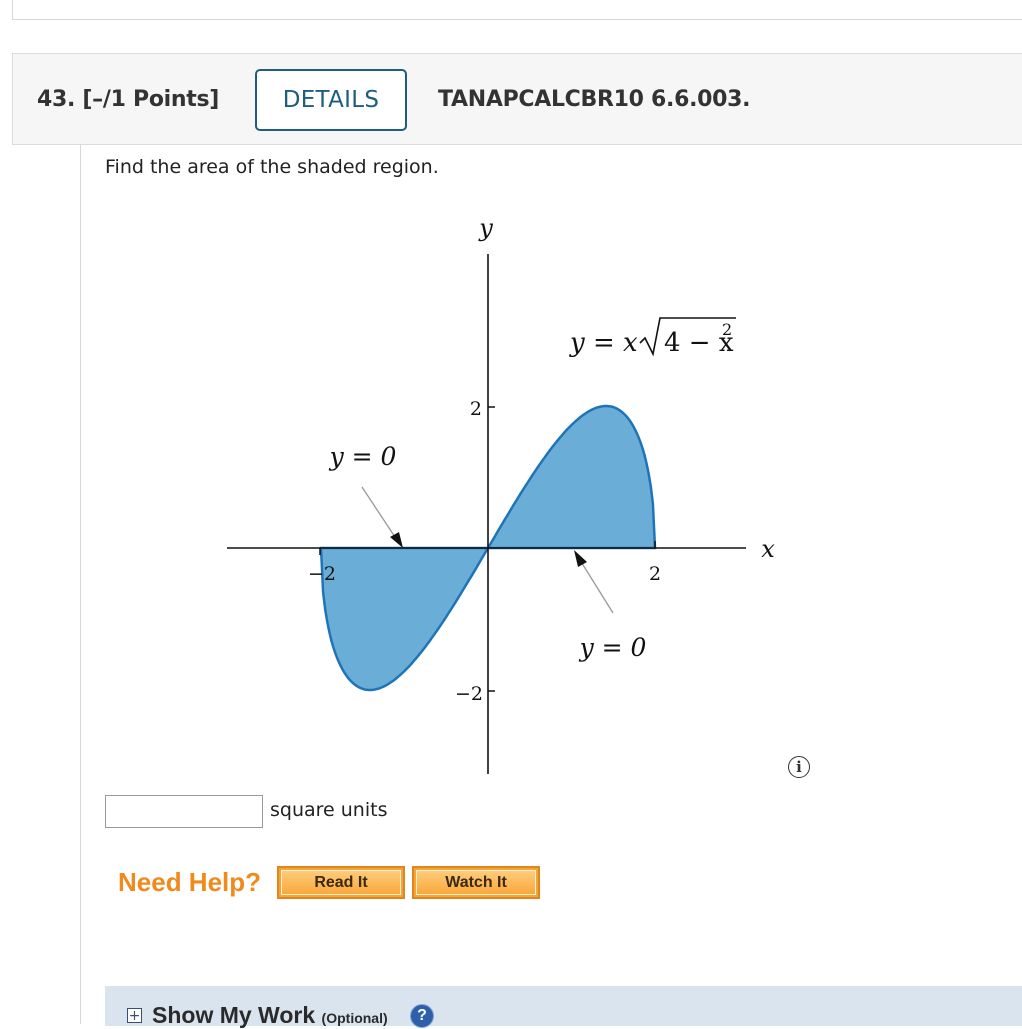 This screenshot has height=1029, width=1022. I want to click on arrow-line-right, so click(596, 586).